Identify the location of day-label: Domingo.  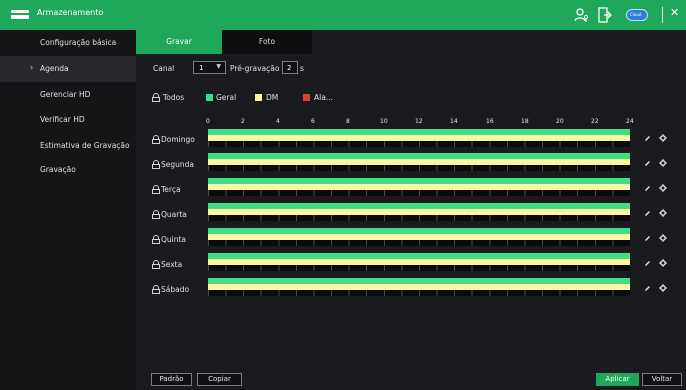
(178, 139).